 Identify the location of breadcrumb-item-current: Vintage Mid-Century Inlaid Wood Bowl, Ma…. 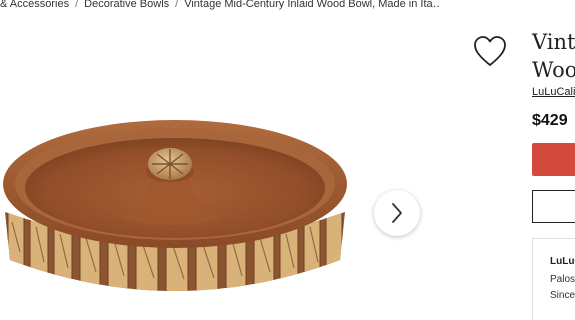
(312, 5).